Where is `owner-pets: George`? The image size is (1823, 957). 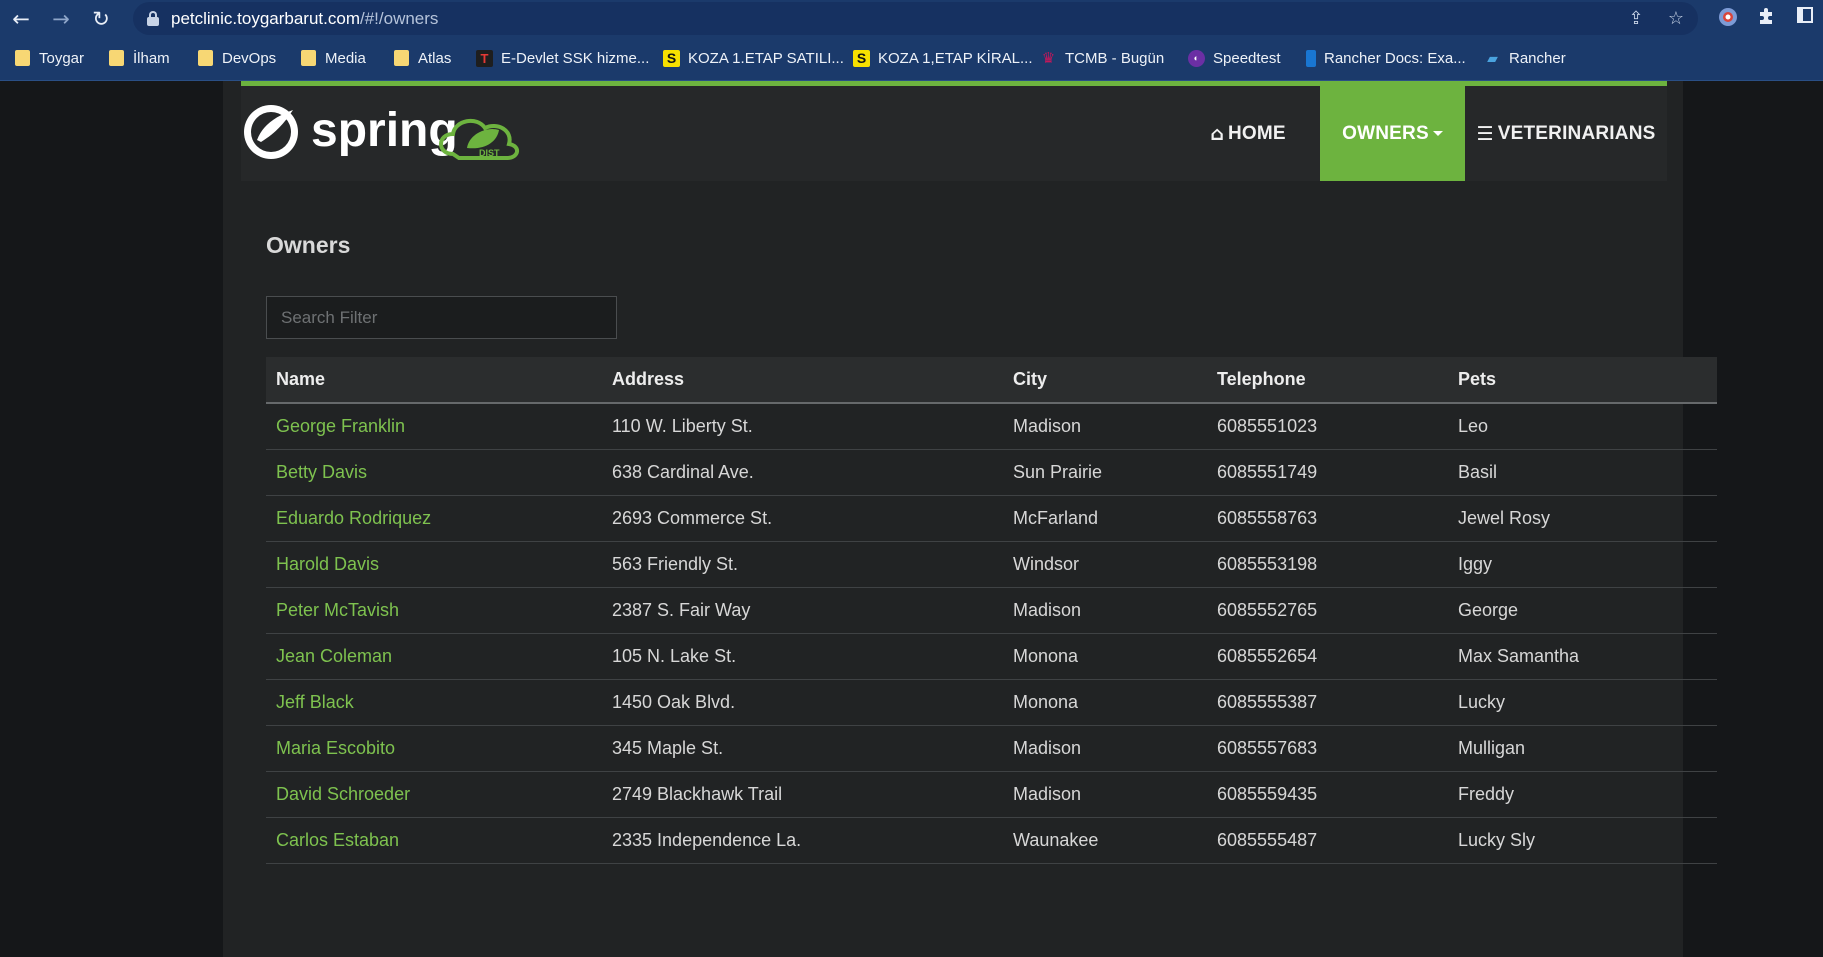
owner-pets: George is located at coordinates (1582, 610).